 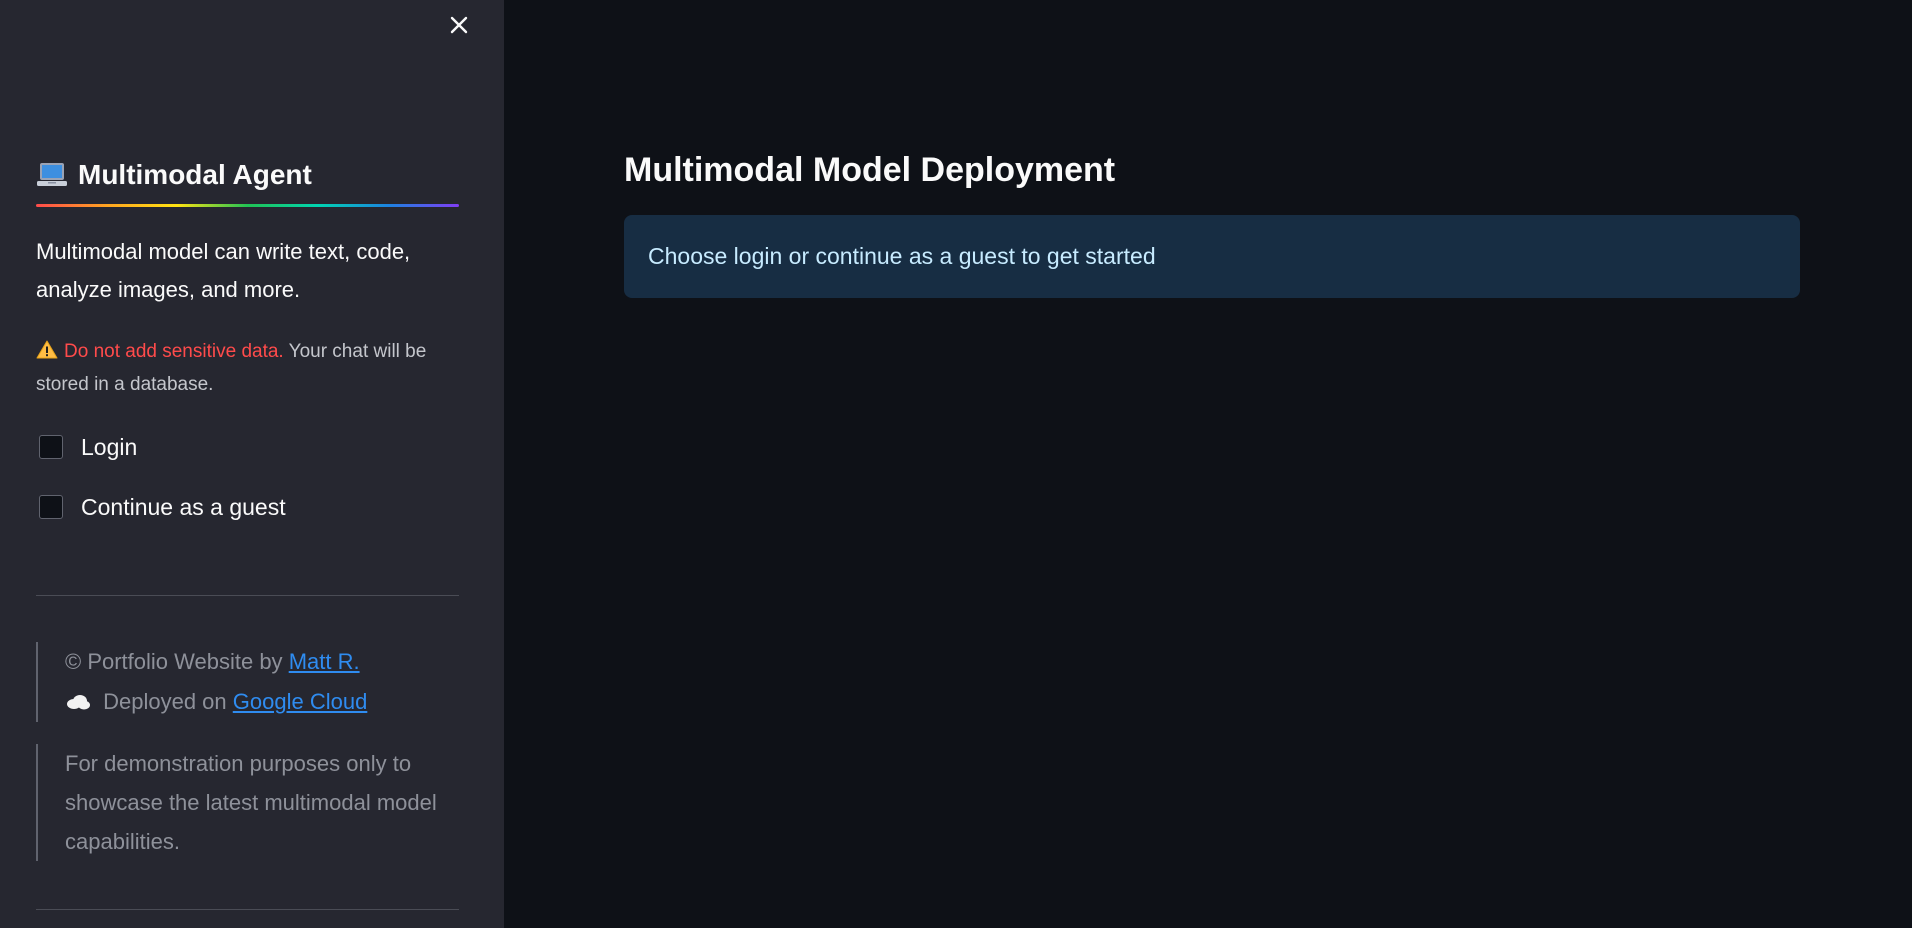 I want to click on portfolio-credit: © Portfolio Website by Matt R., so click(x=262, y=662).